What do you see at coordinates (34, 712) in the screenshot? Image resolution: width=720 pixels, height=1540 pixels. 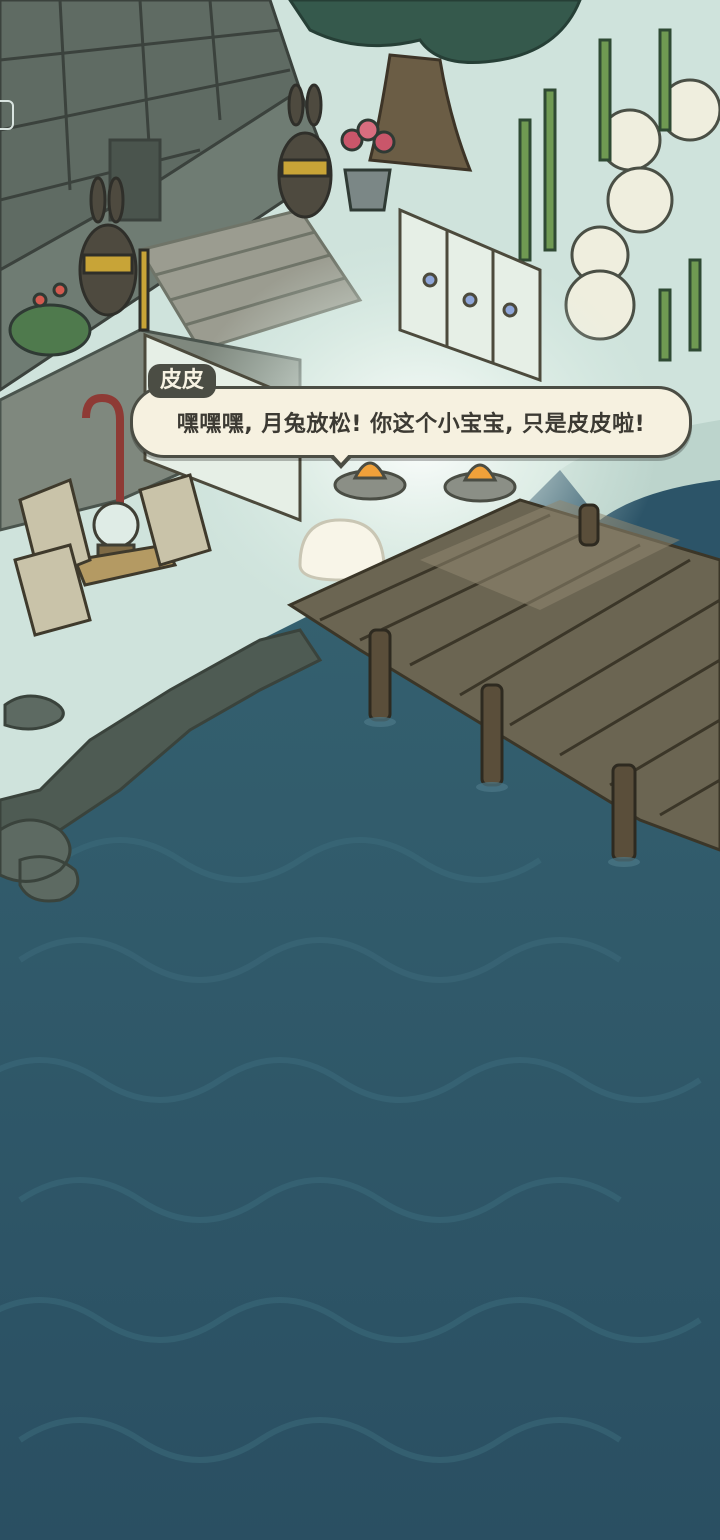 I see `shore-stone` at bounding box center [34, 712].